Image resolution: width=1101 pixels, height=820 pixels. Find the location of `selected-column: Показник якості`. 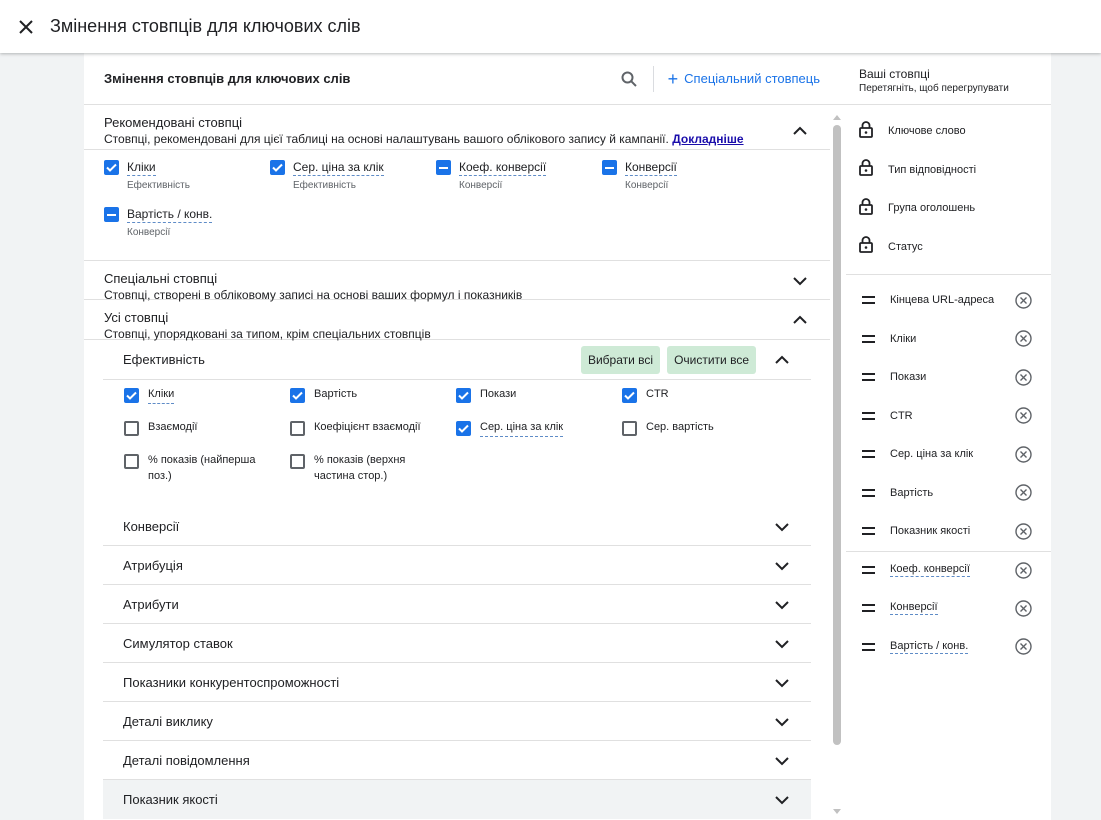

selected-column: Показник якості is located at coordinates (948, 531).